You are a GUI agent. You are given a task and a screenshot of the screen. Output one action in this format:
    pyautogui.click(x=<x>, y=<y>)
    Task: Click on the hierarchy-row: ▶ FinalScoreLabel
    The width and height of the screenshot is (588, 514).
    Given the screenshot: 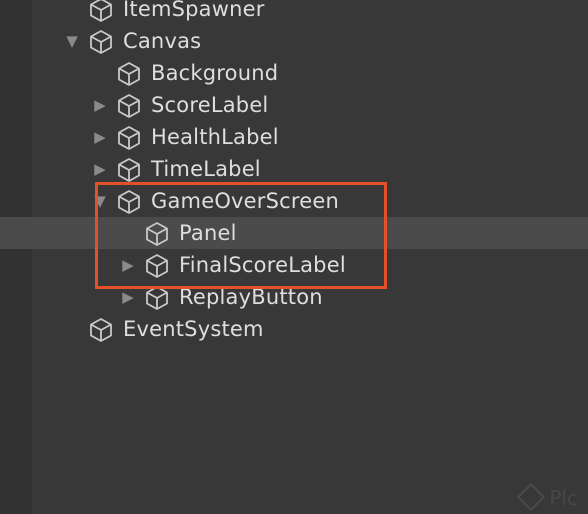 What is the action you would take?
    pyautogui.click(x=294, y=265)
    